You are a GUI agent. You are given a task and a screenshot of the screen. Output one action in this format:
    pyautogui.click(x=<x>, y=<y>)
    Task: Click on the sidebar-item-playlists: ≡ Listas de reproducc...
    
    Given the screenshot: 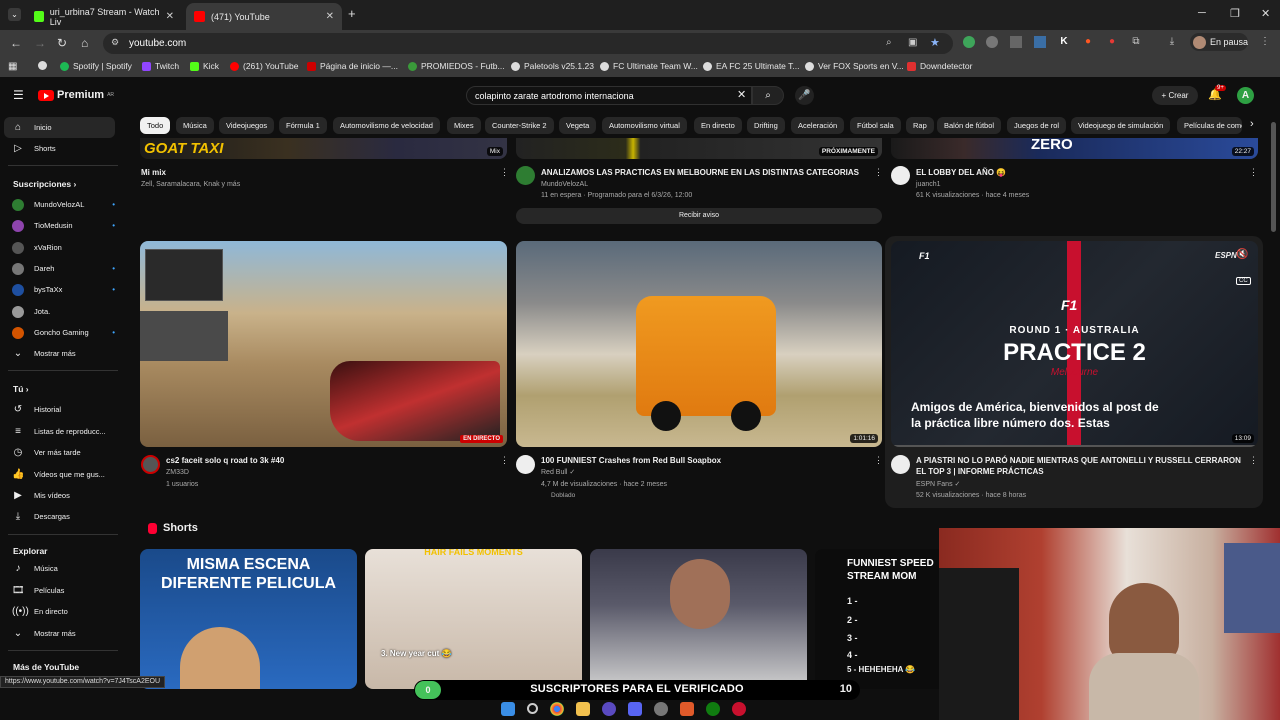 What is the action you would take?
    pyautogui.click(x=59, y=431)
    